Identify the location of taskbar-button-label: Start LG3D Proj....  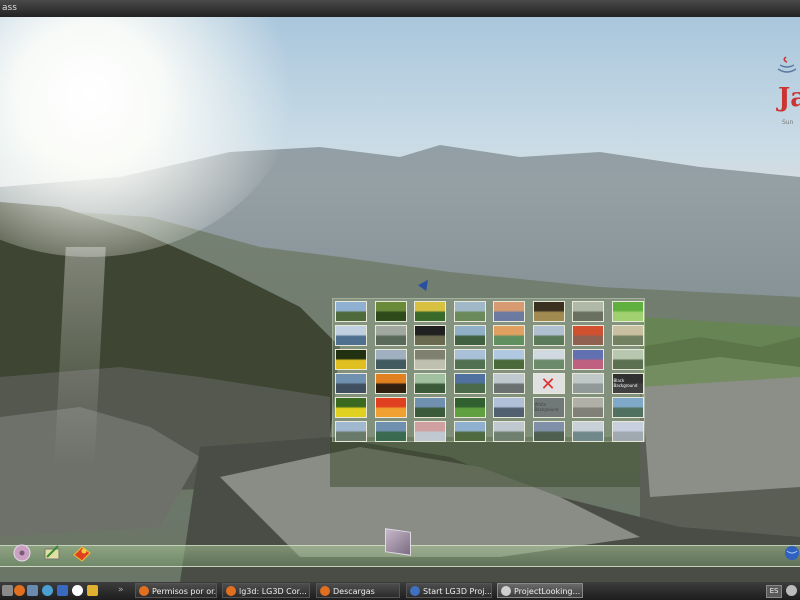
(457, 591).